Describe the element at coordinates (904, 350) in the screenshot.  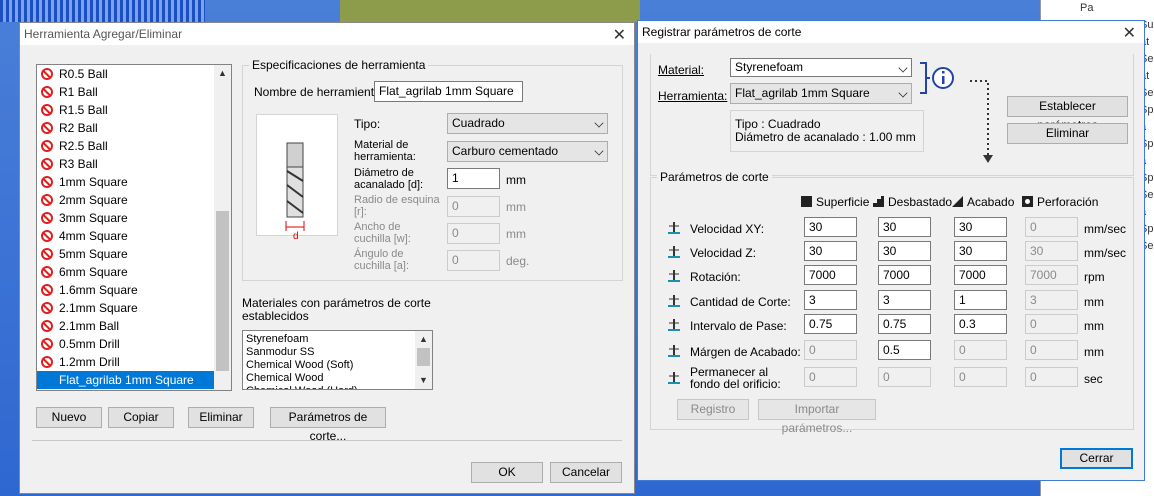
I see `param-input: 0.5` at that location.